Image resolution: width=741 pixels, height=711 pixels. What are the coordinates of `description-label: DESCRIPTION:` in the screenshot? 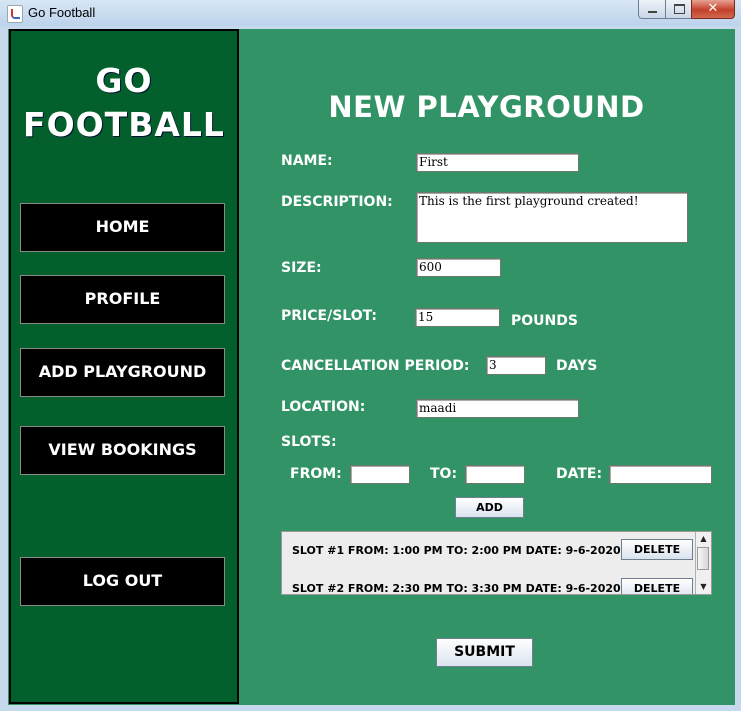 It's located at (337, 202).